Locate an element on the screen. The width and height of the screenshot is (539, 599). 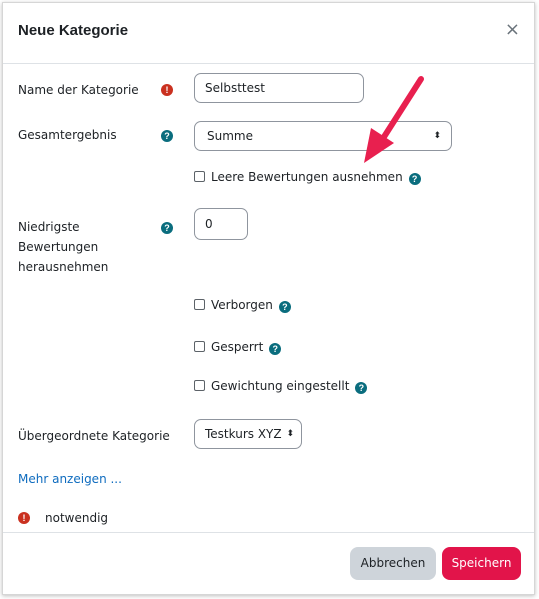
aggregation-label: Gesamtergebnis is located at coordinates (67, 135).